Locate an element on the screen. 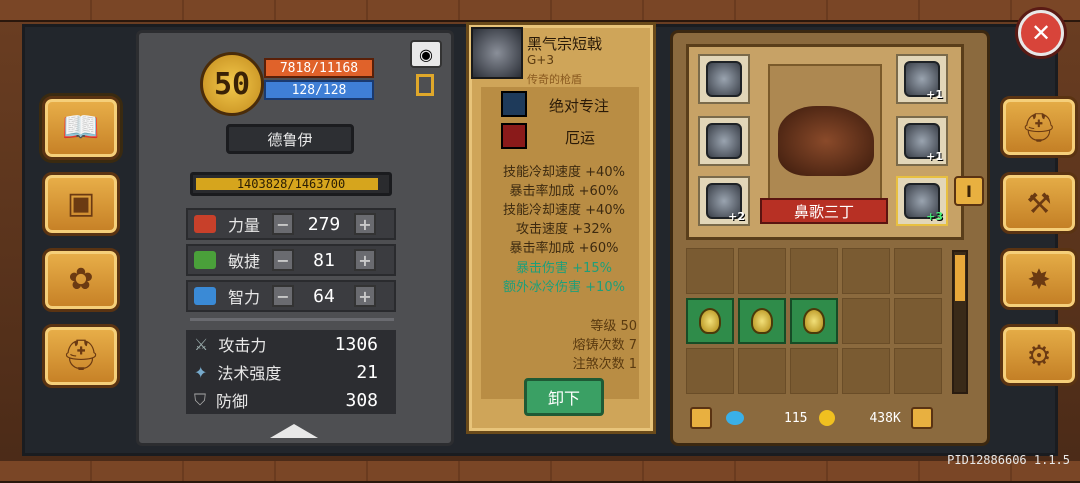 The height and width of the screenshot is (483, 1080). strength-minus-button: − is located at coordinates (283, 224).